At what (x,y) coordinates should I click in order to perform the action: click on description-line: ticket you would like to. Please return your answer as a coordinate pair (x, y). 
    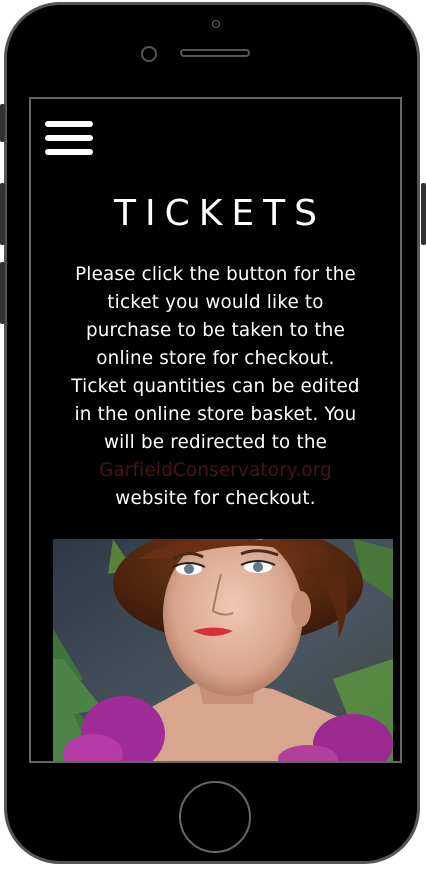
    Looking at the image, I should click on (215, 302).